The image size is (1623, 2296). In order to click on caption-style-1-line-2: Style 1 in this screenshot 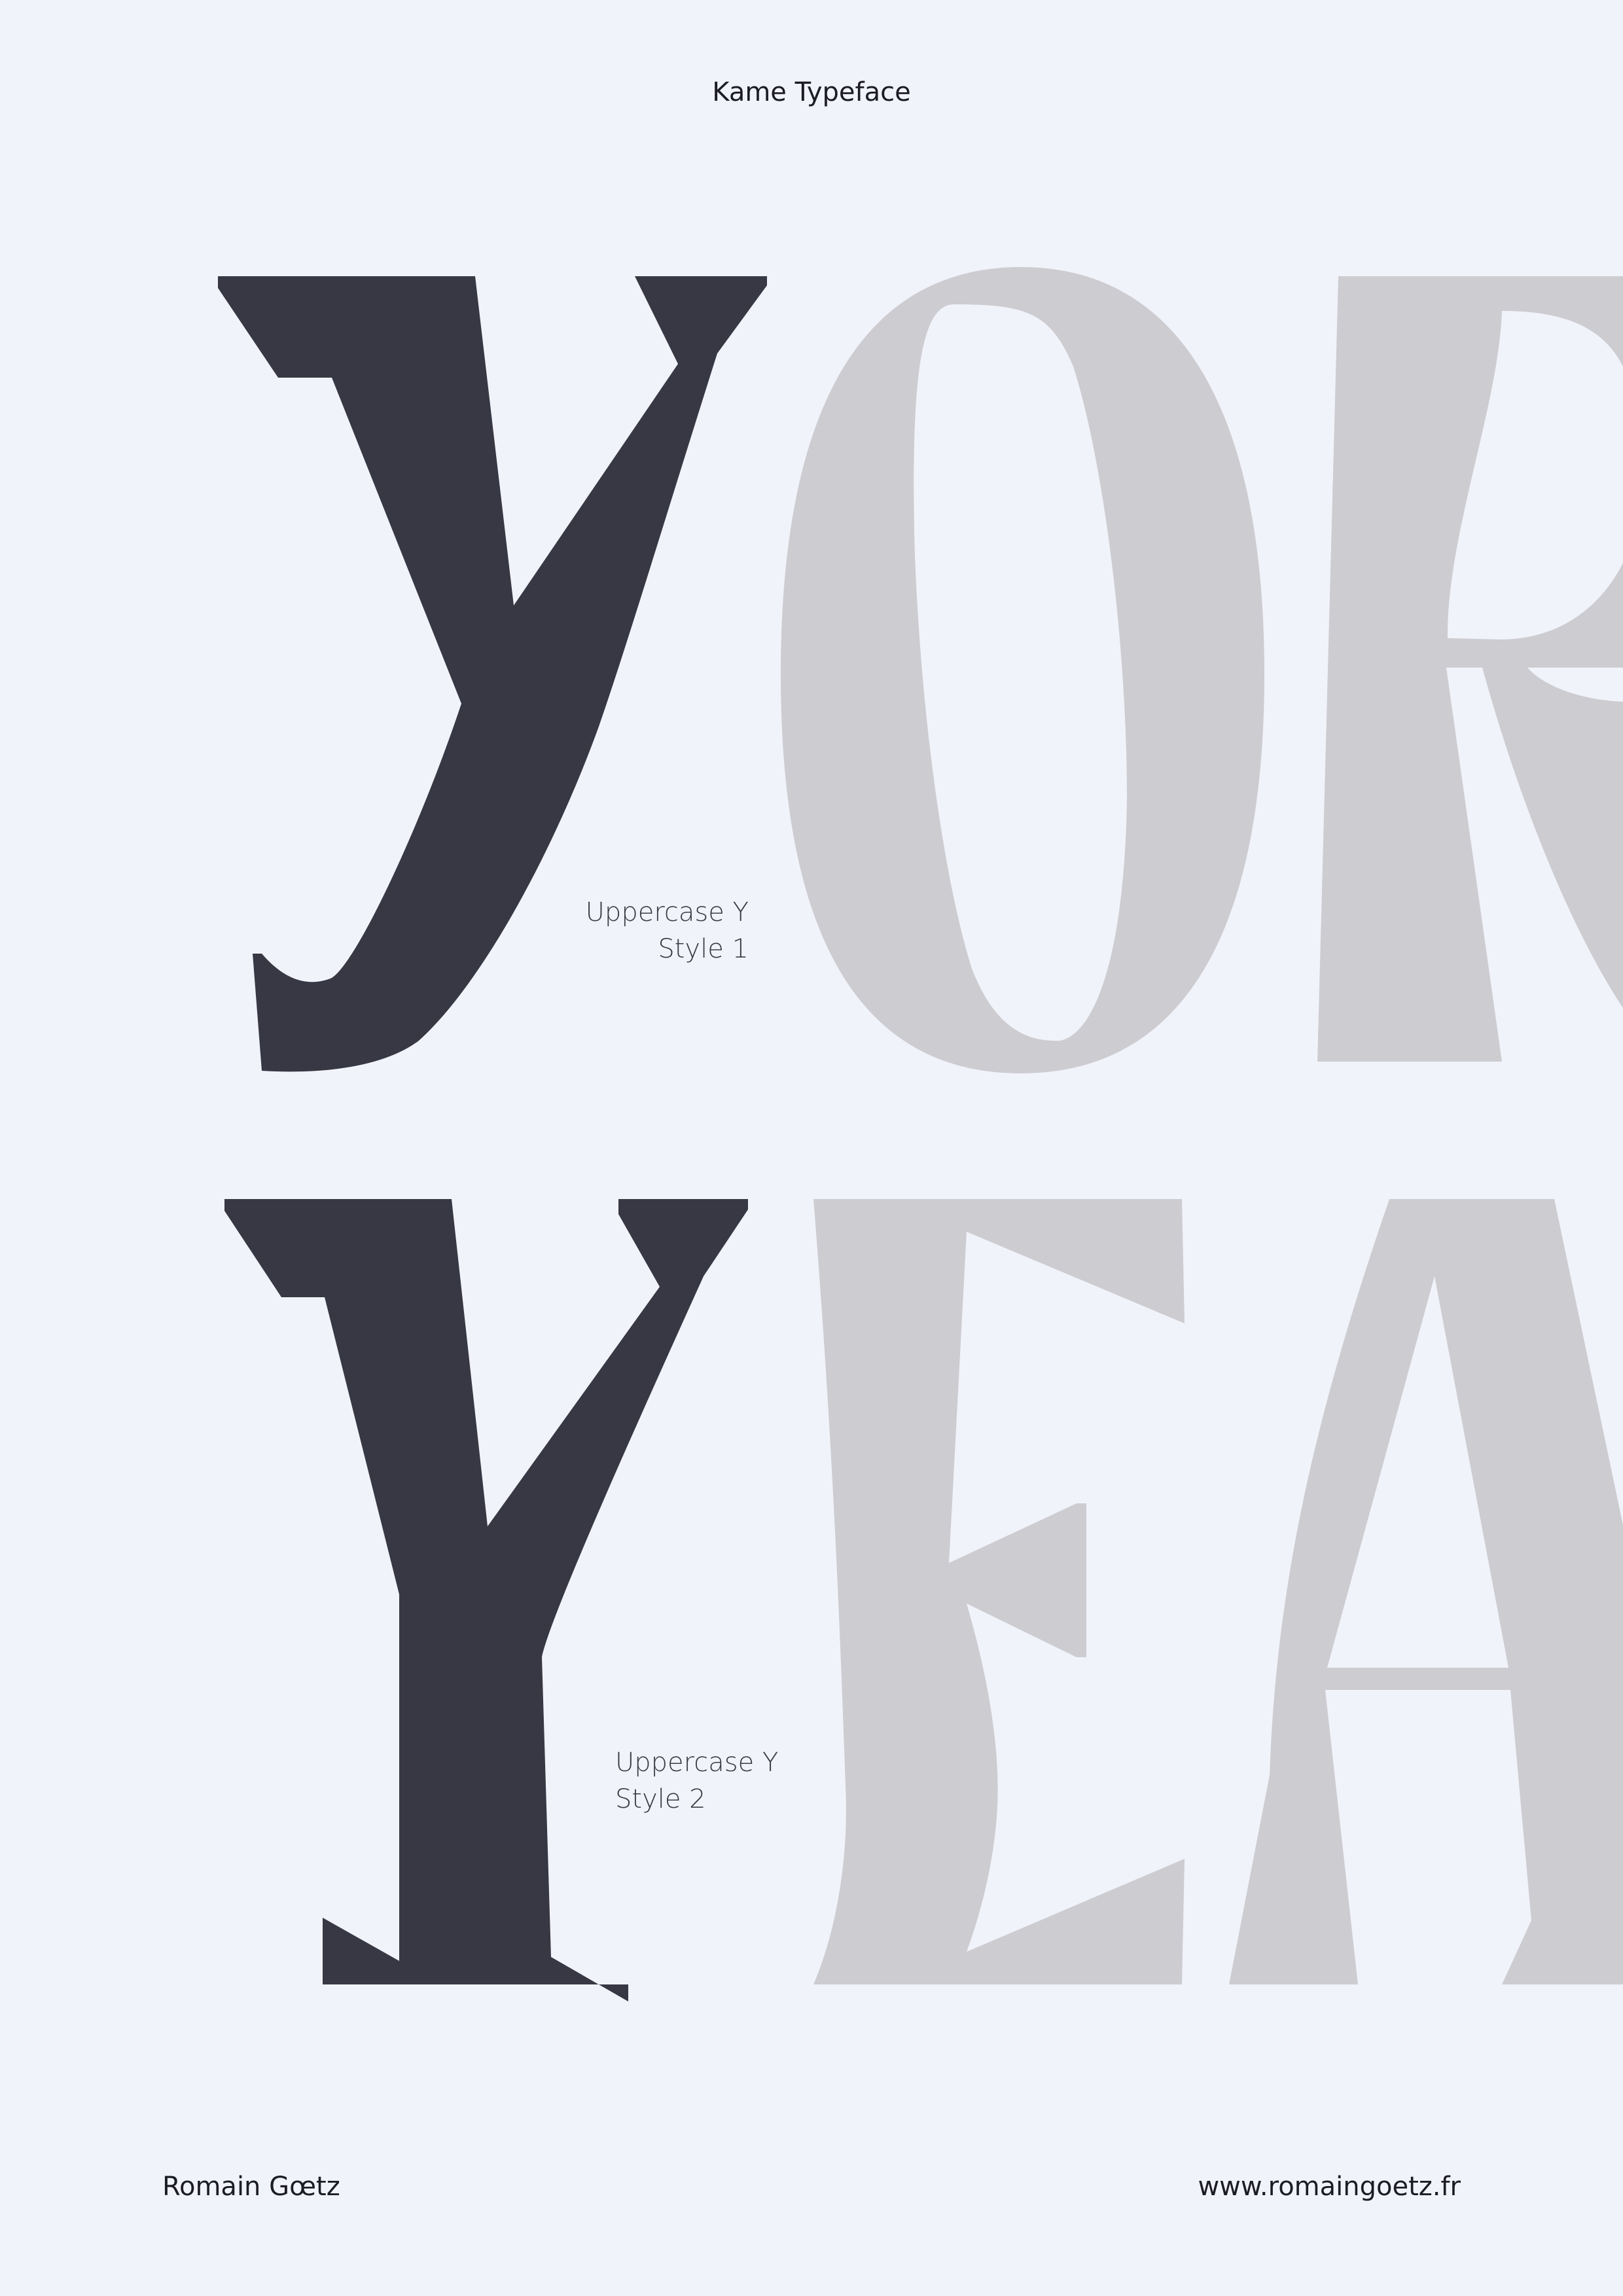, I will do `click(703, 949)`.